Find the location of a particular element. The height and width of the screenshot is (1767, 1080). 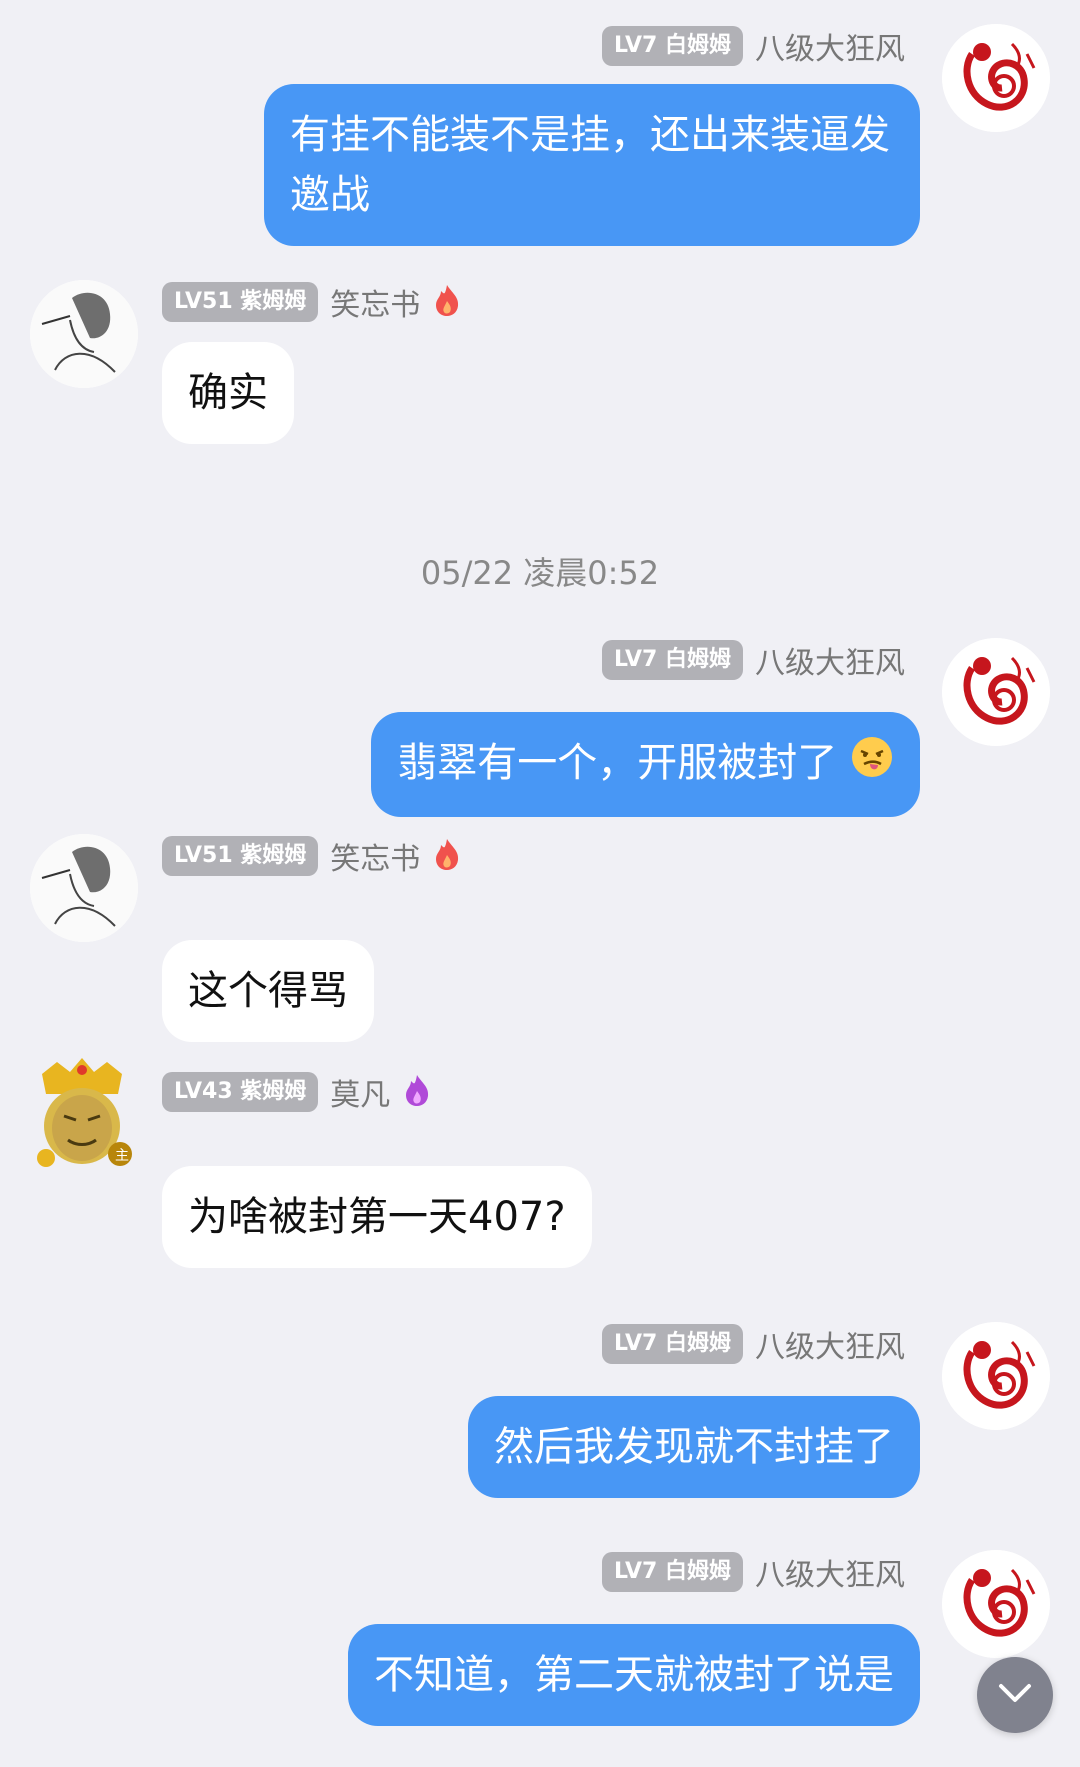

sender-meta: LV43 紫姆姆 莫凡 is located at coordinates (297, 1092).